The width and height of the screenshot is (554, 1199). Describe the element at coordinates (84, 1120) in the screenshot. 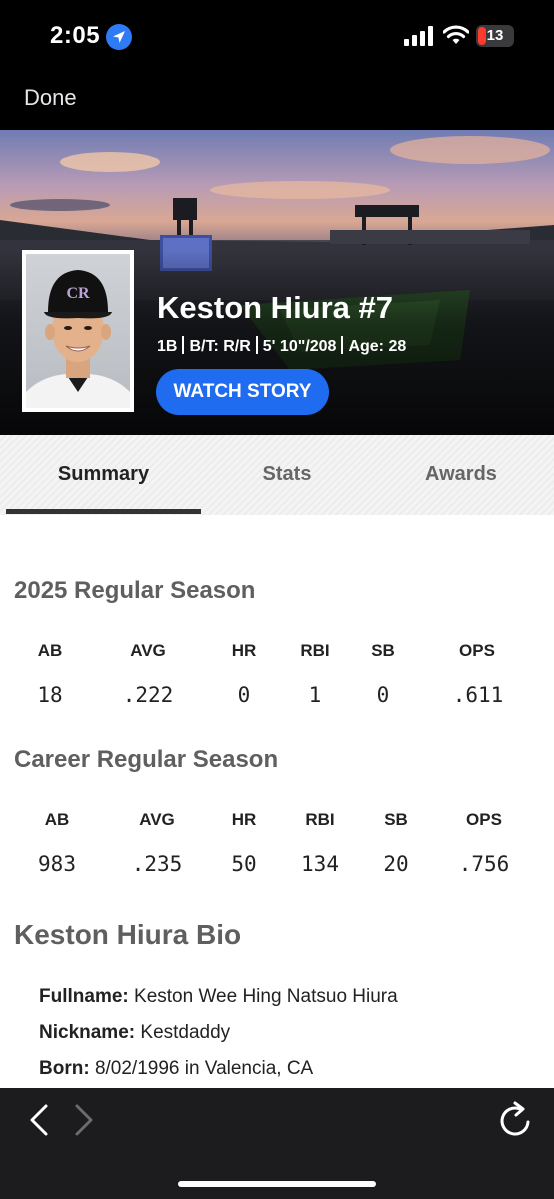

I see `forward-chevron-icon` at that location.